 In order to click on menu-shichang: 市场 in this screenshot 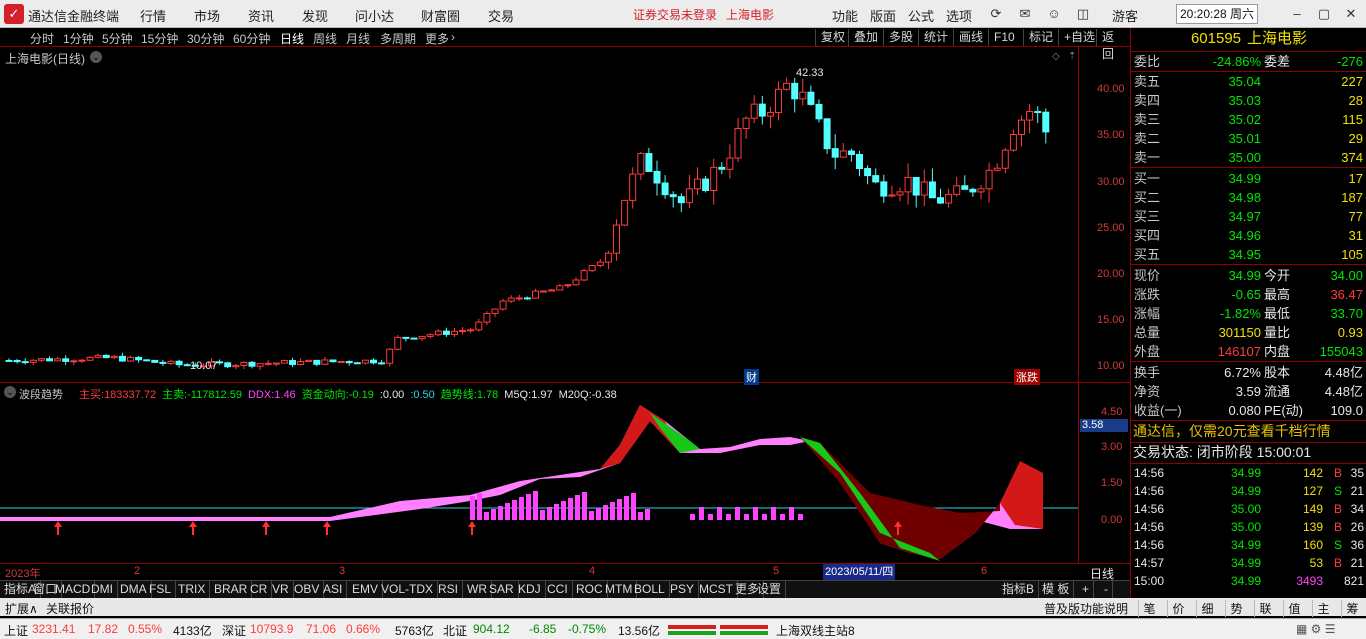, I will do `click(207, 15)`.